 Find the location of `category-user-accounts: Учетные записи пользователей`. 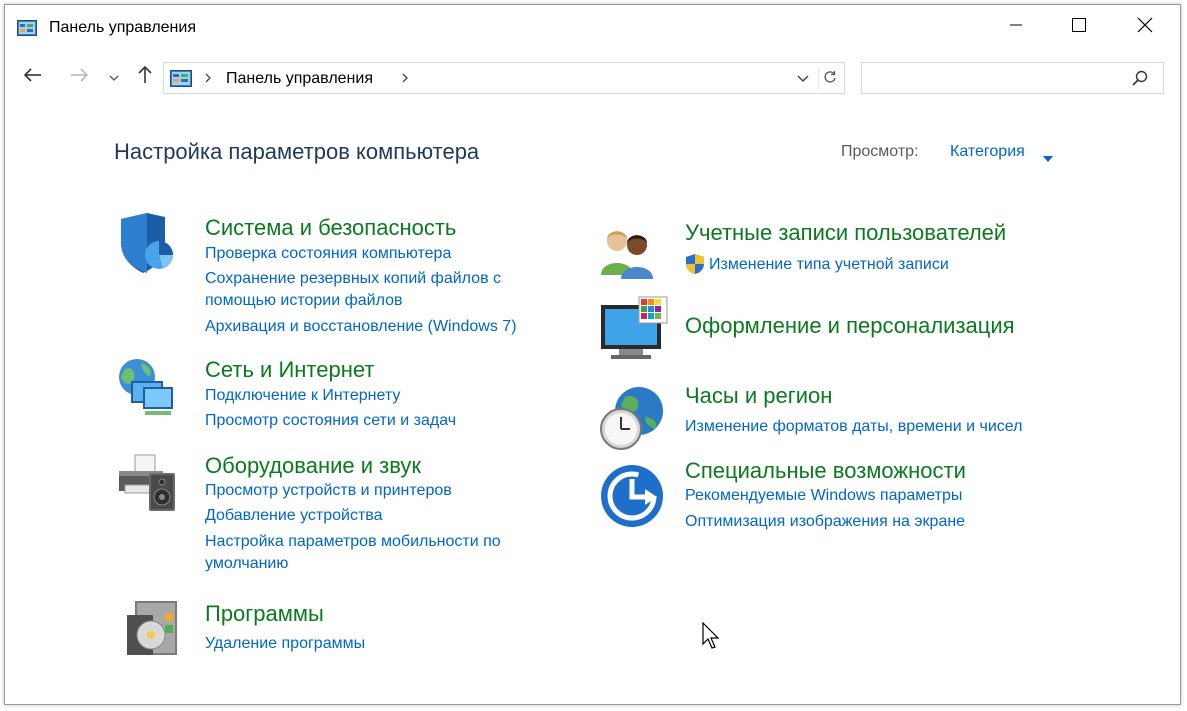

category-user-accounts: Учетные записи пользователей is located at coordinates (845, 233).